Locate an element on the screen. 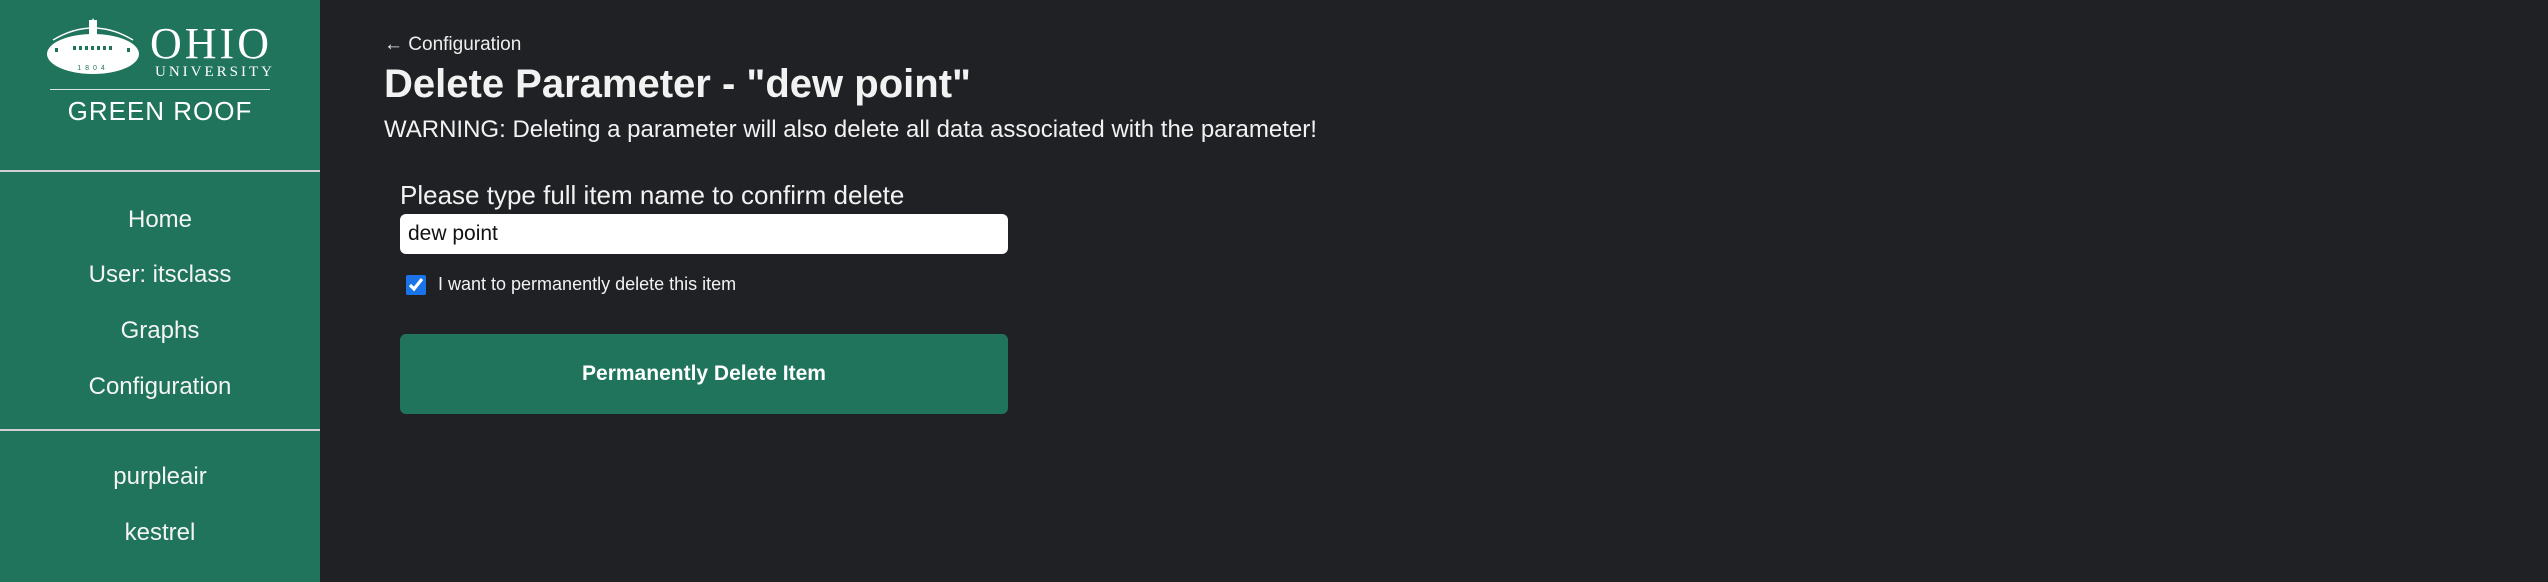 The image size is (2548, 582). university-seal-icon: 1804 is located at coordinates (93, 46).